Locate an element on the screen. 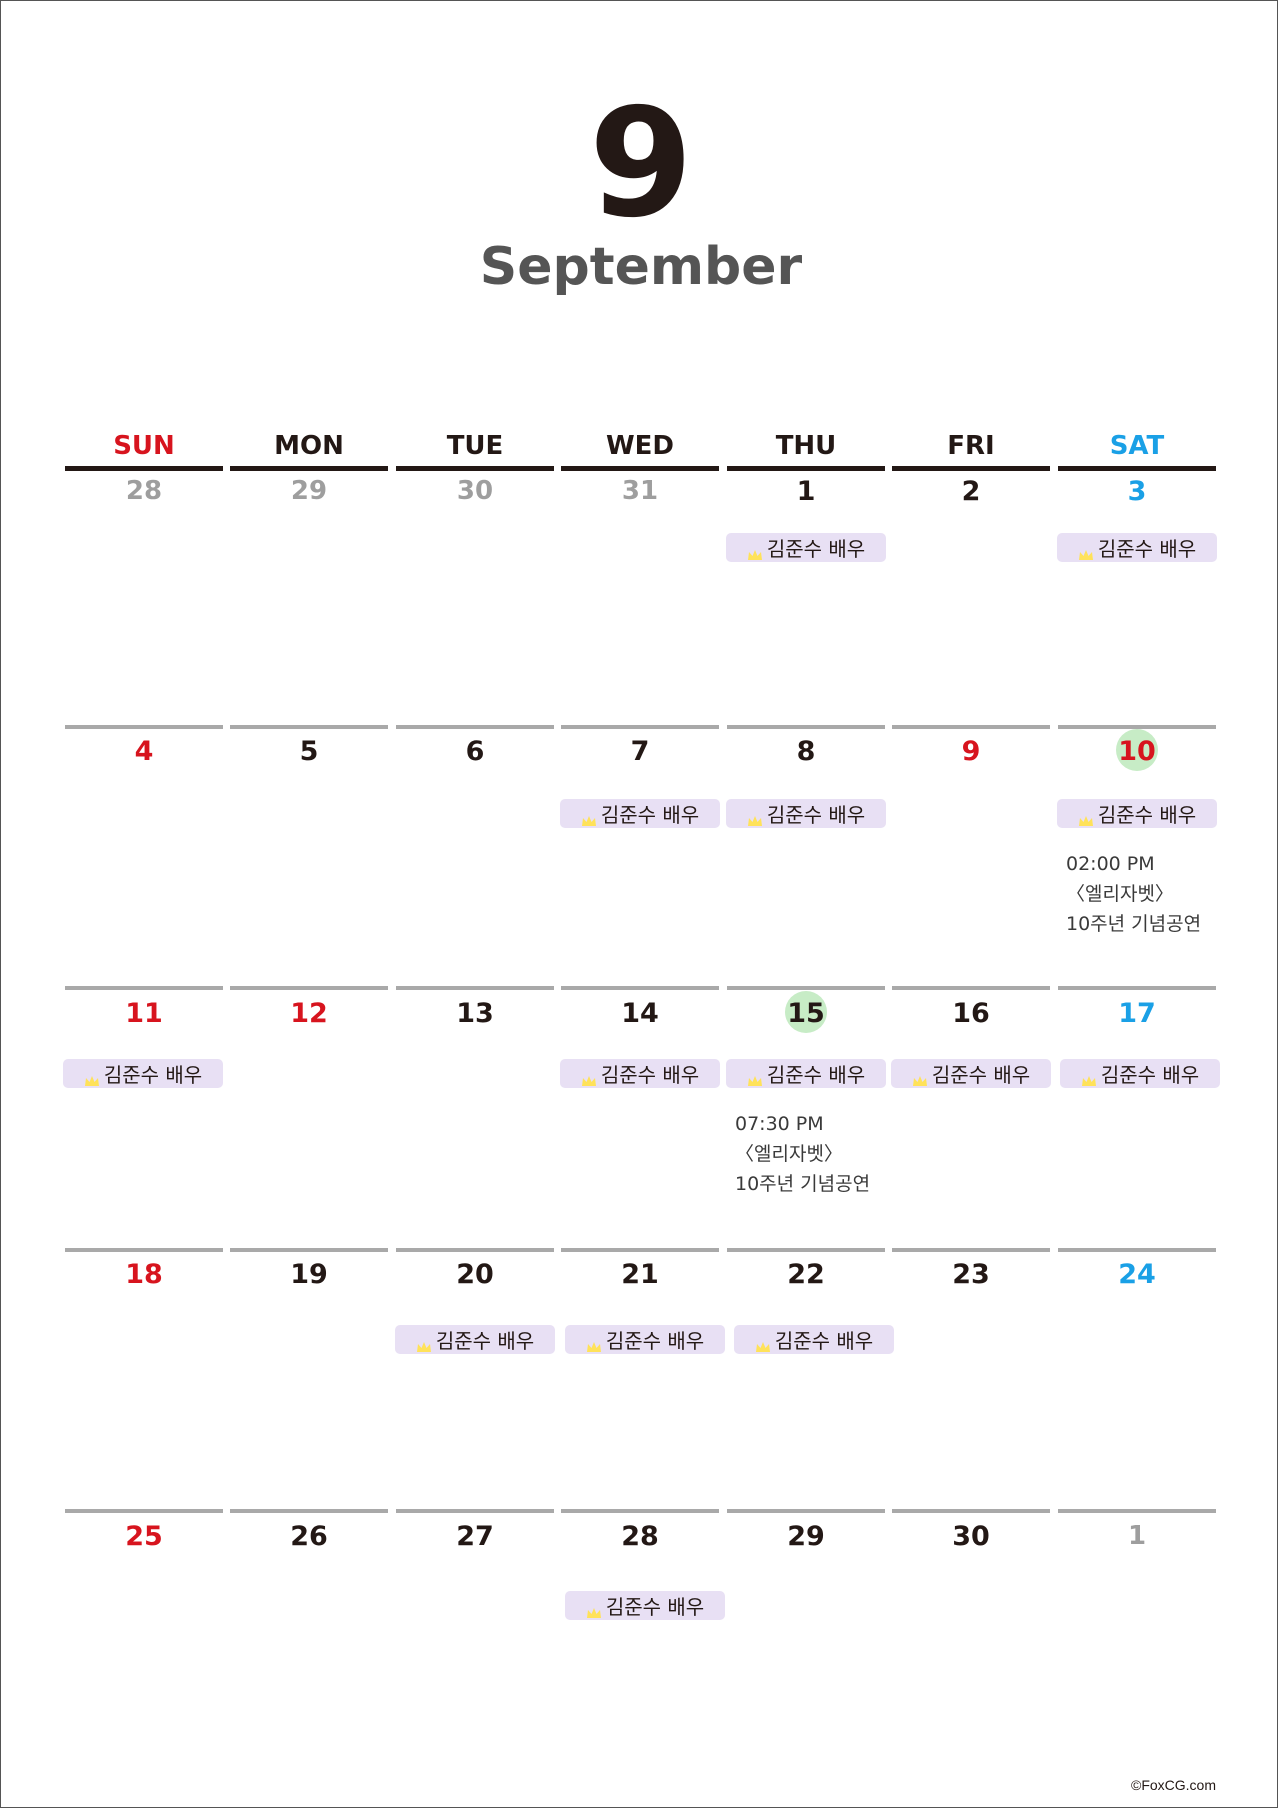 This screenshot has height=1810, width=1280. day-number: 7 is located at coordinates (640, 751).